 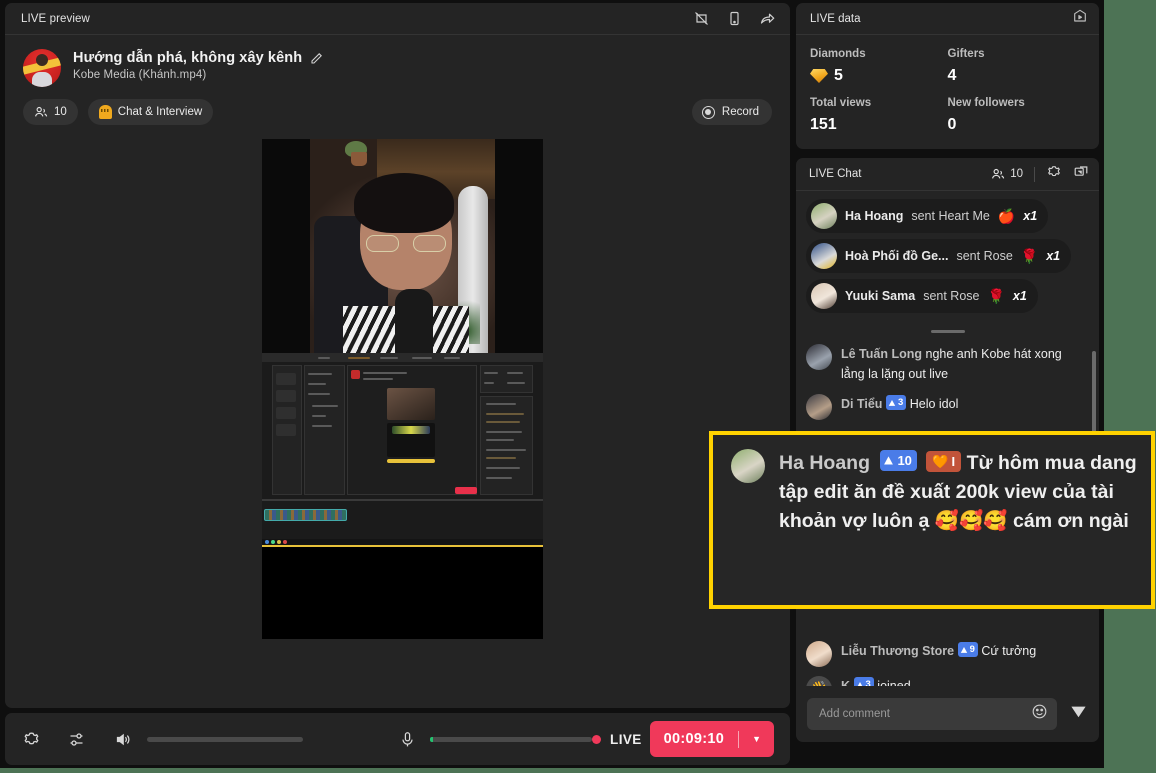 I want to click on avatar: 👋, so click(x=819, y=680).